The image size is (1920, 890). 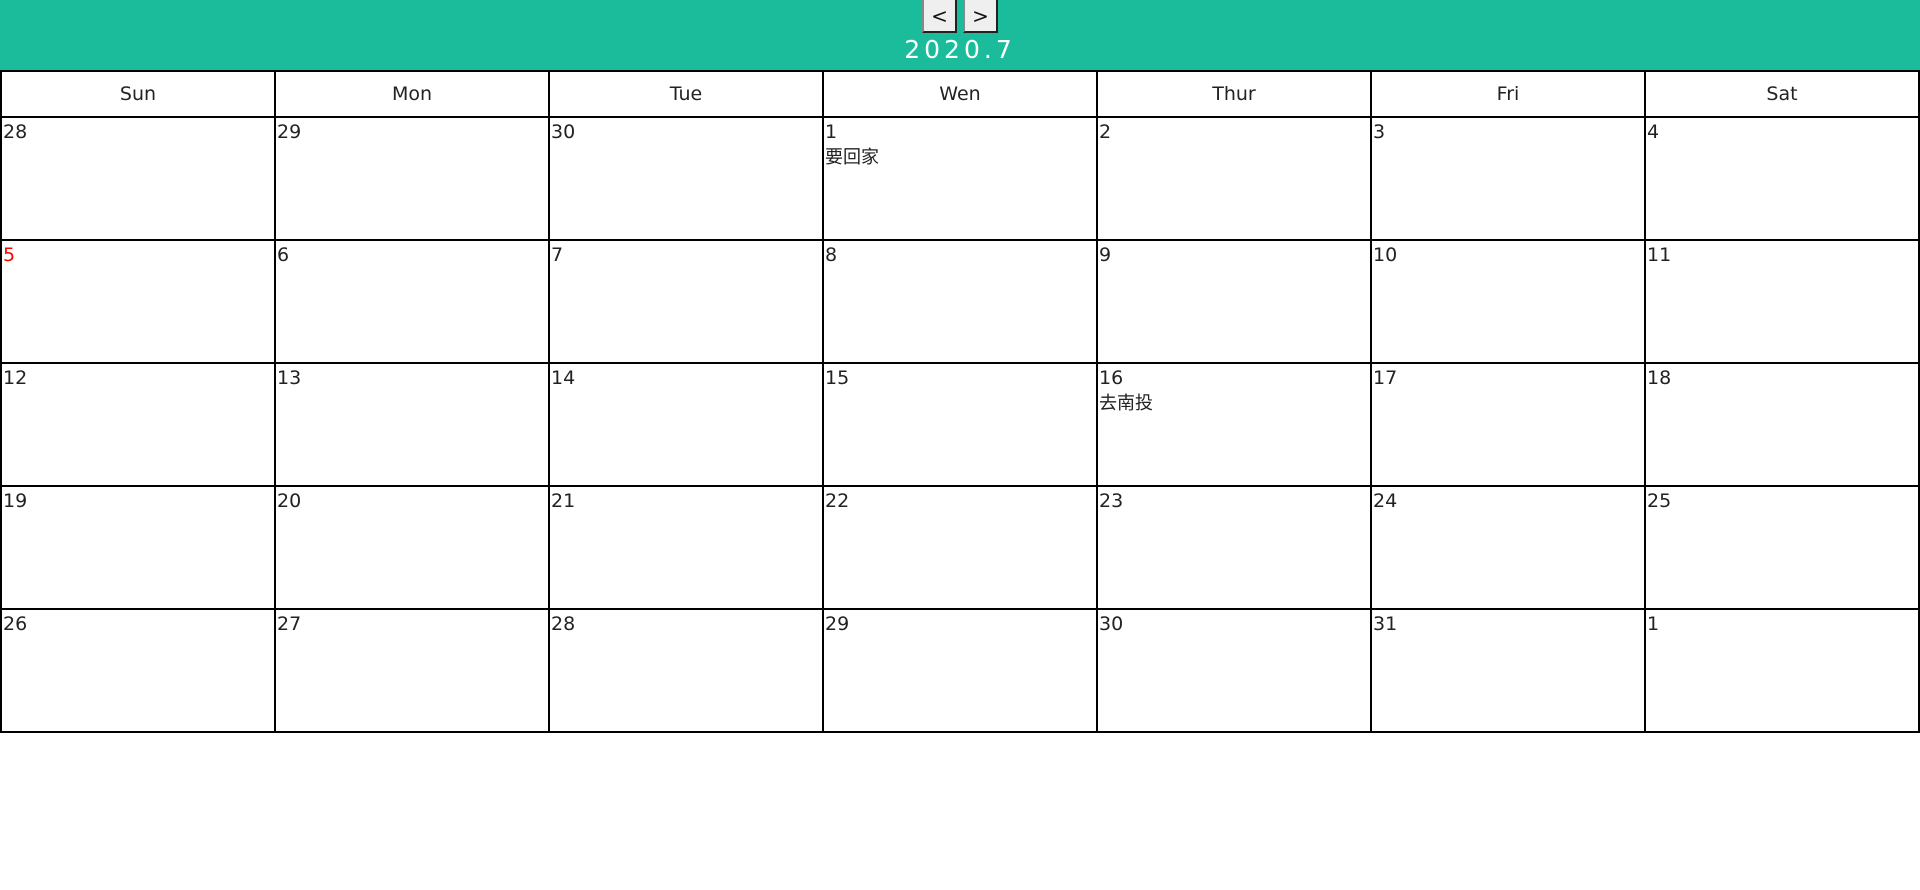 What do you see at coordinates (412, 424) in the screenshot?
I see `day-cell: 13` at bounding box center [412, 424].